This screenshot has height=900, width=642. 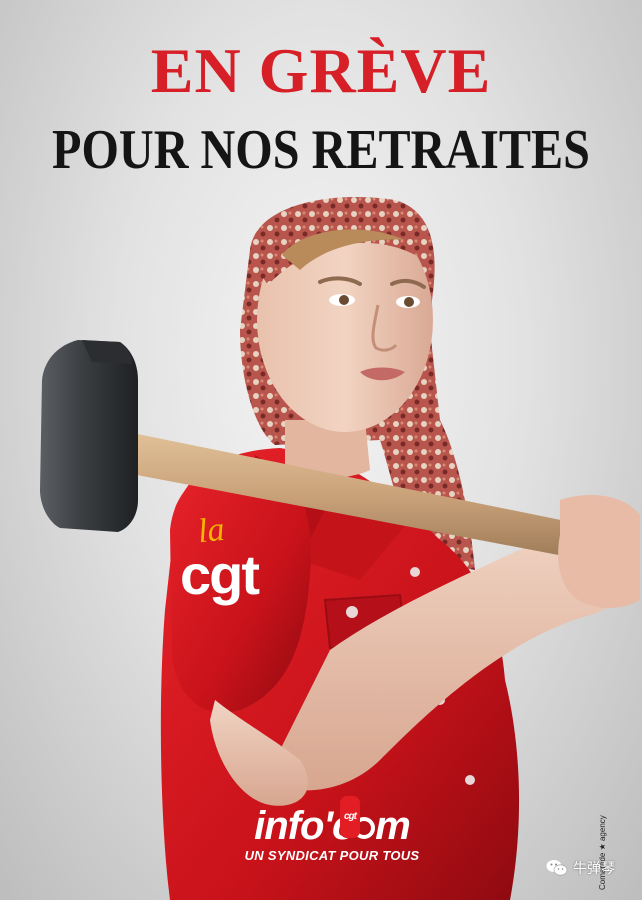 I want to click on infocom-word-start: info'c, so click(x=304, y=826).